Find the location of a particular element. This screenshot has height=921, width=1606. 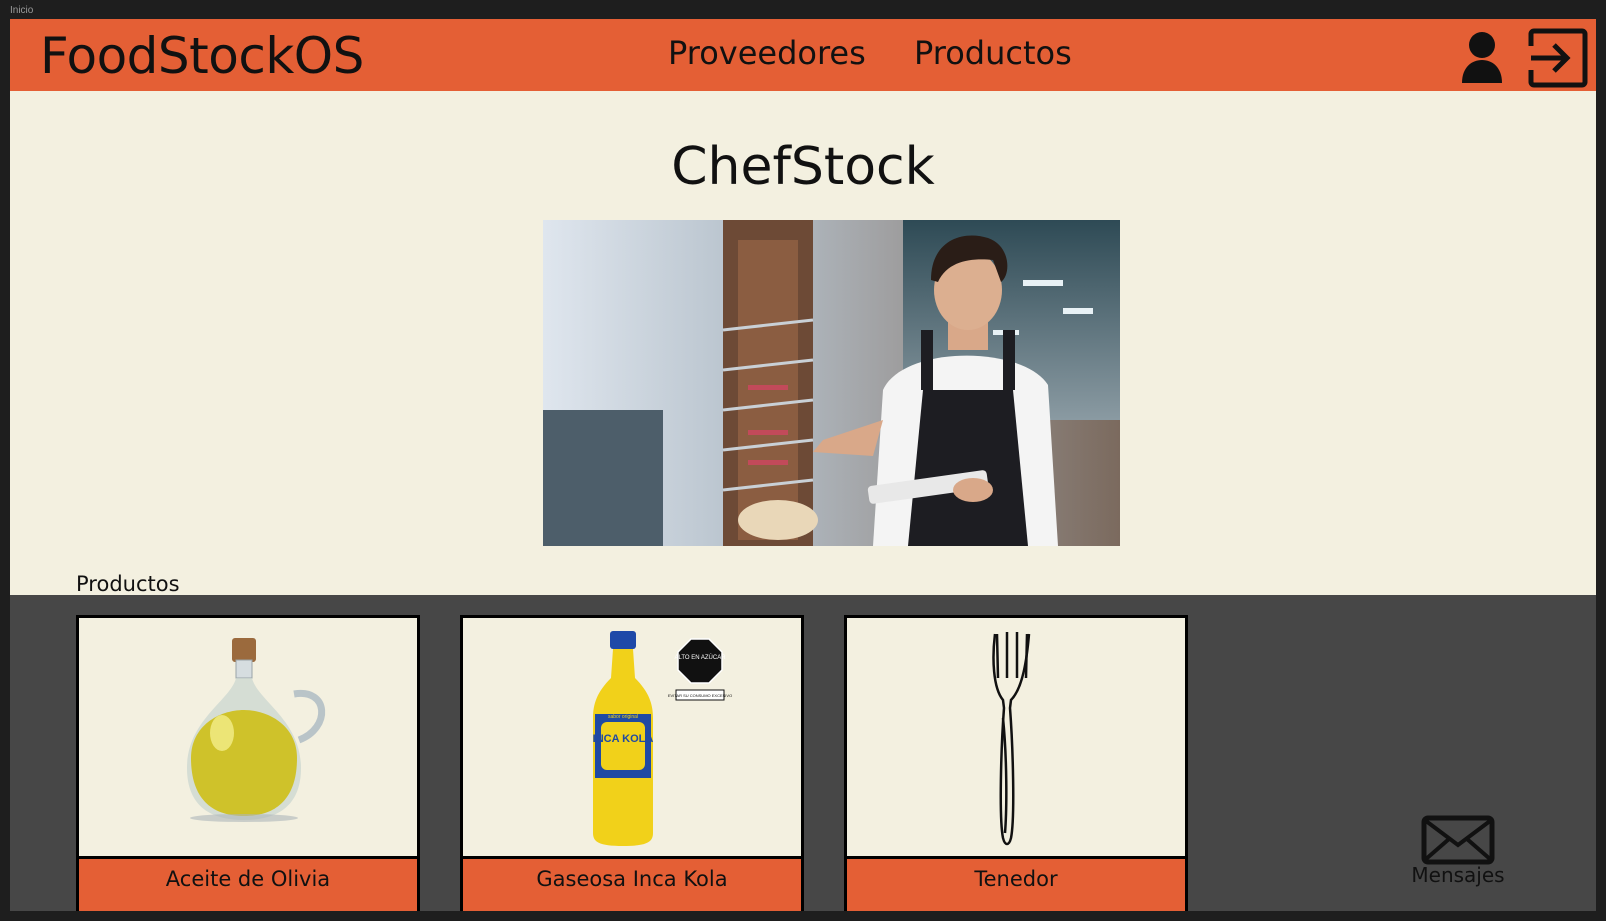

envelope-icon is located at coordinates (1458, 840).